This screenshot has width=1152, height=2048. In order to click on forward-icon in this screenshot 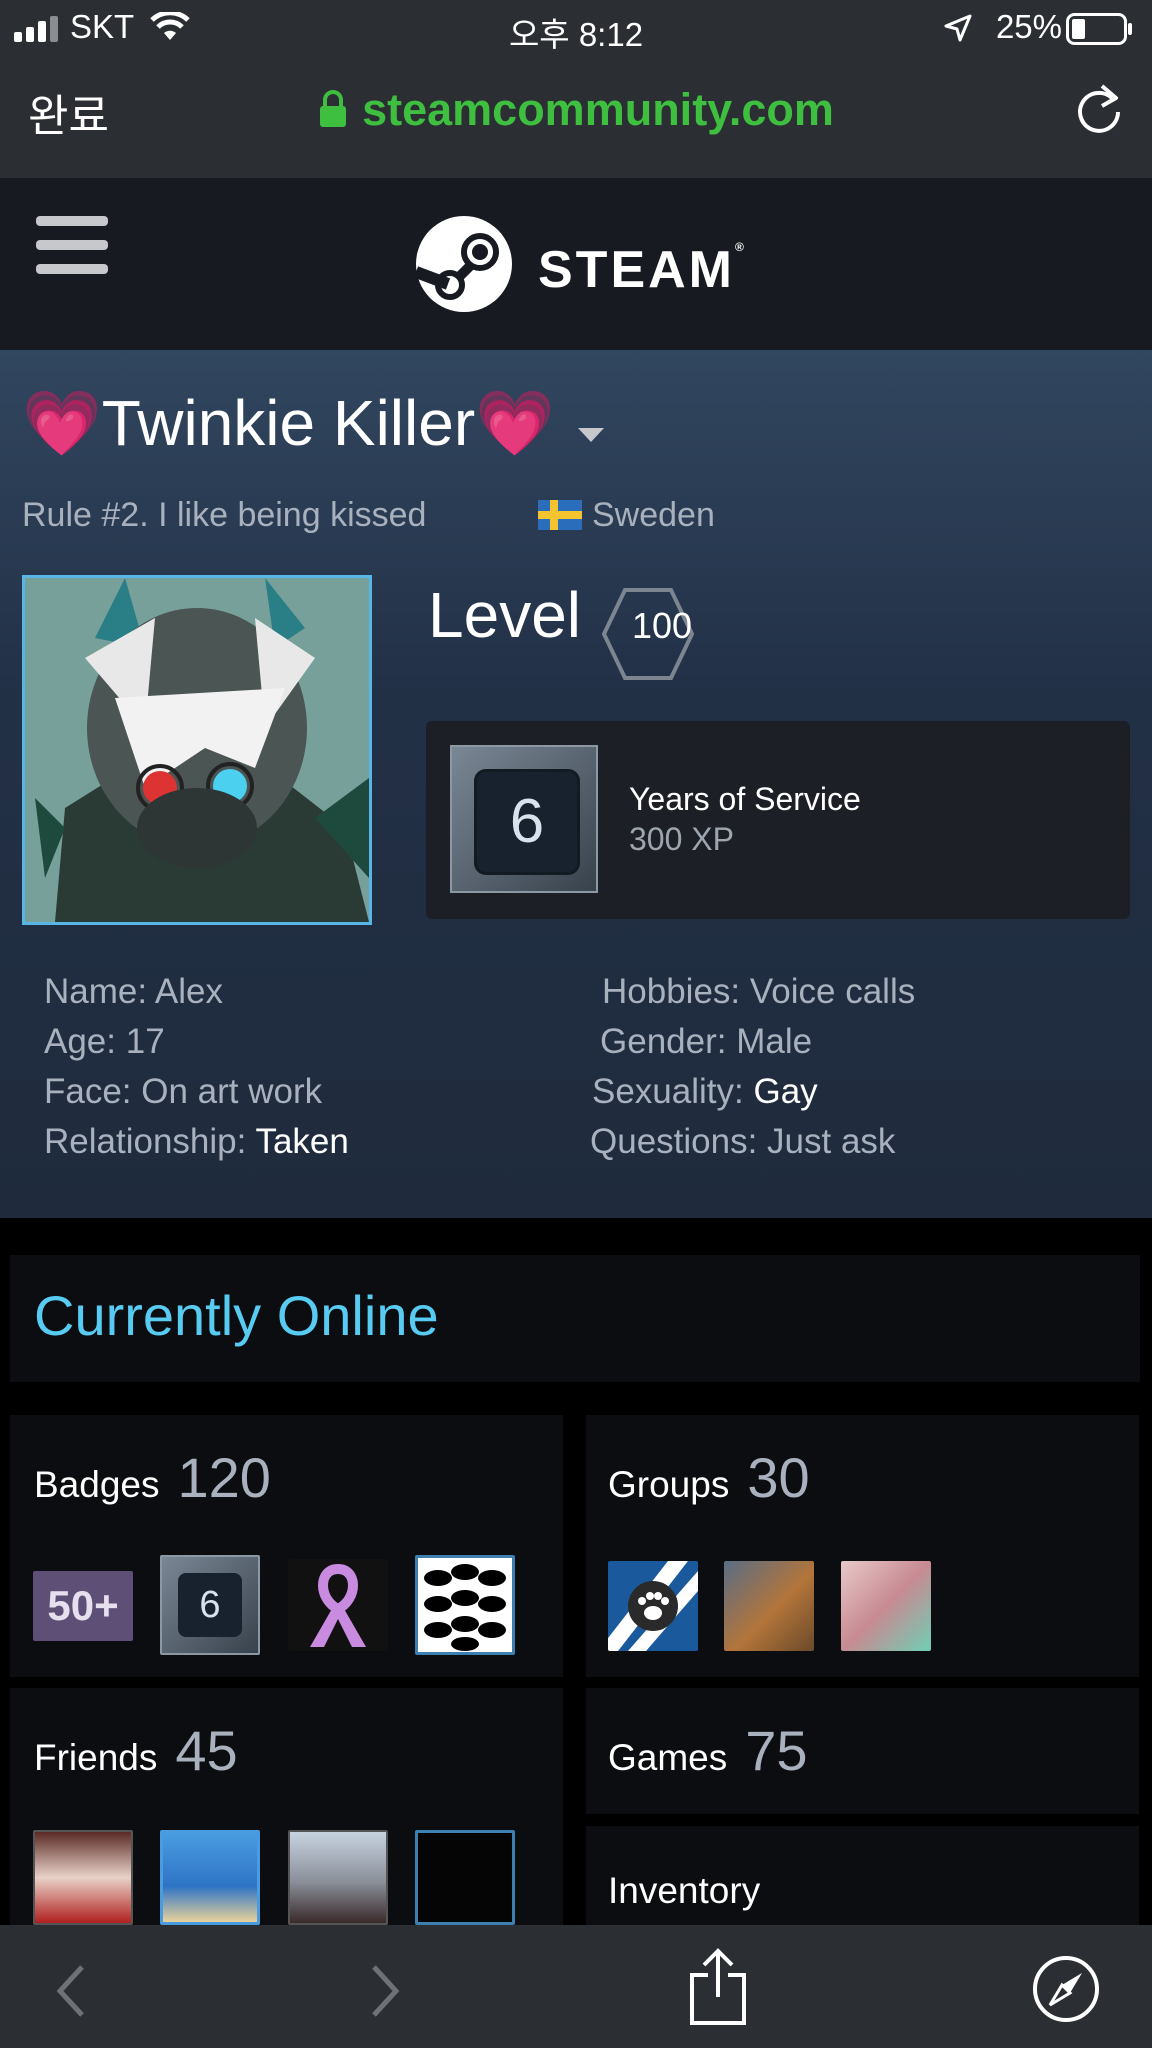, I will do `click(385, 1991)`.